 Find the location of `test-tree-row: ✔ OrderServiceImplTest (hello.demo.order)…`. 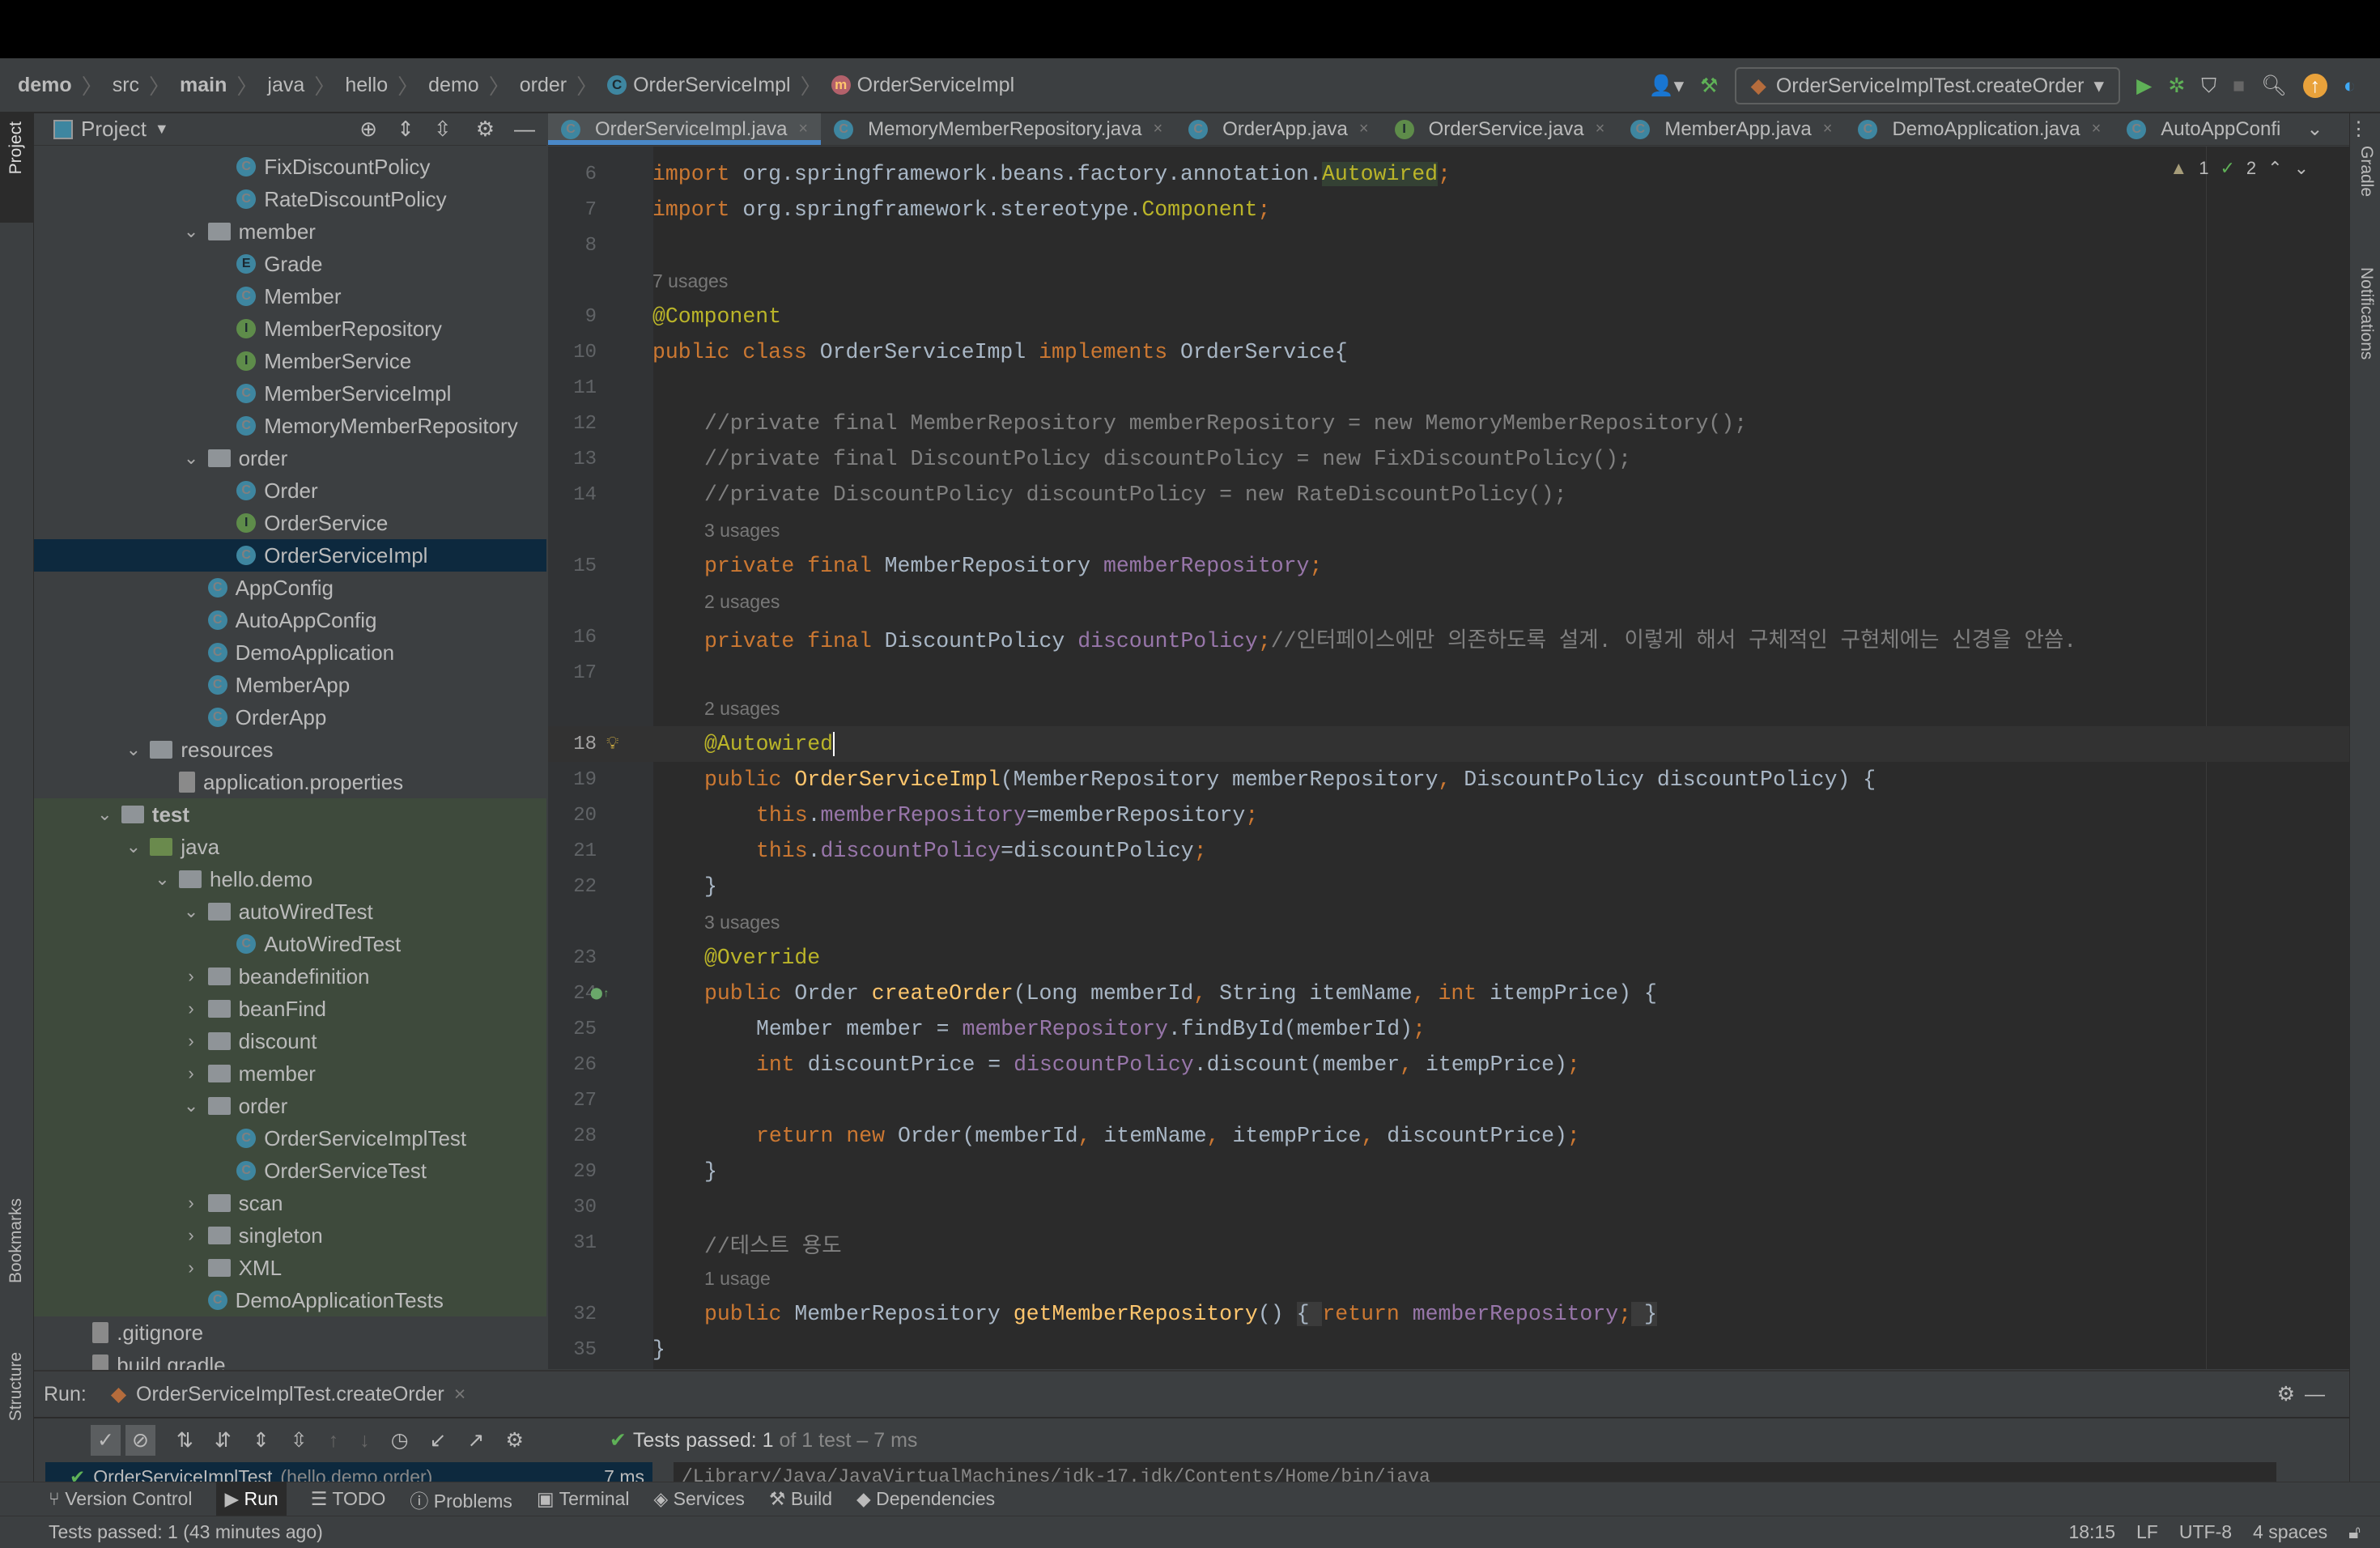

test-tree-row: ✔ OrderServiceImplTest (hello.demo.order)… is located at coordinates (348, 1472).